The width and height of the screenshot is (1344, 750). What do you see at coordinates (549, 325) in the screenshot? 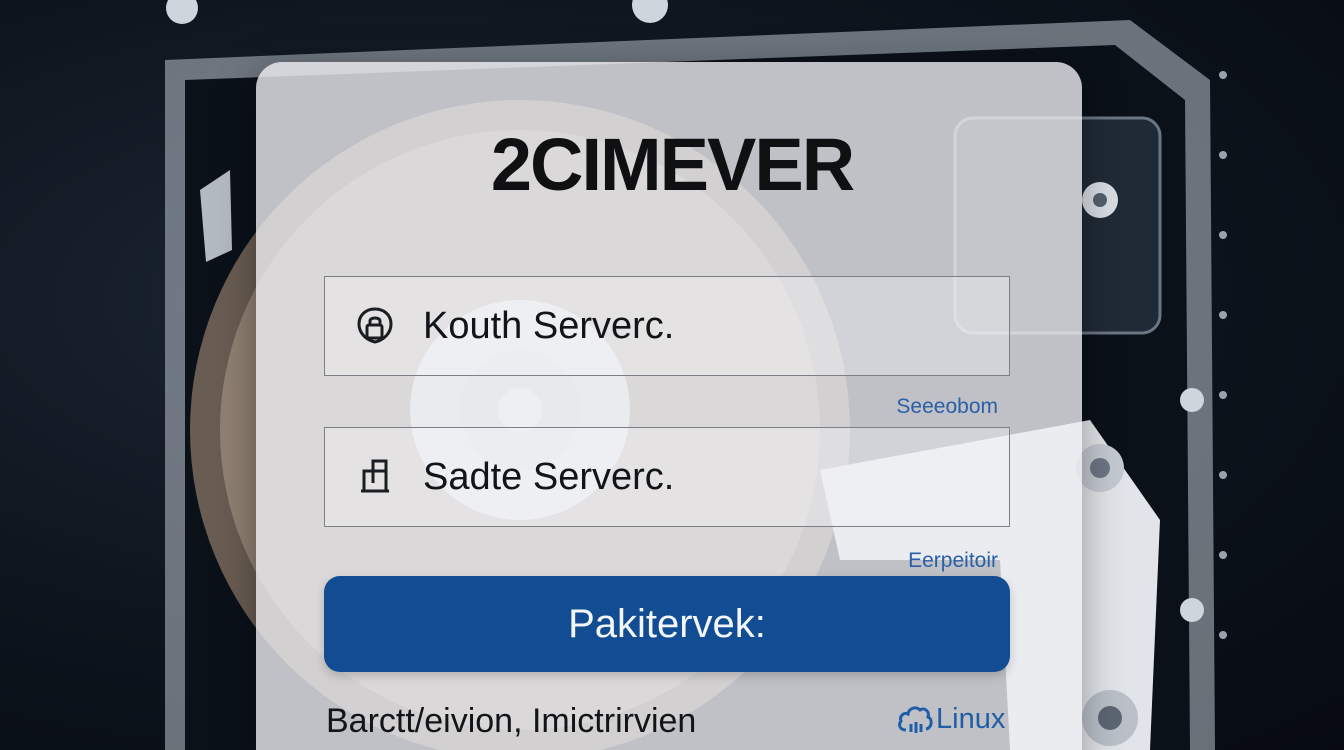
I see `server-field-1-value: Kouth Serverc.` at bounding box center [549, 325].